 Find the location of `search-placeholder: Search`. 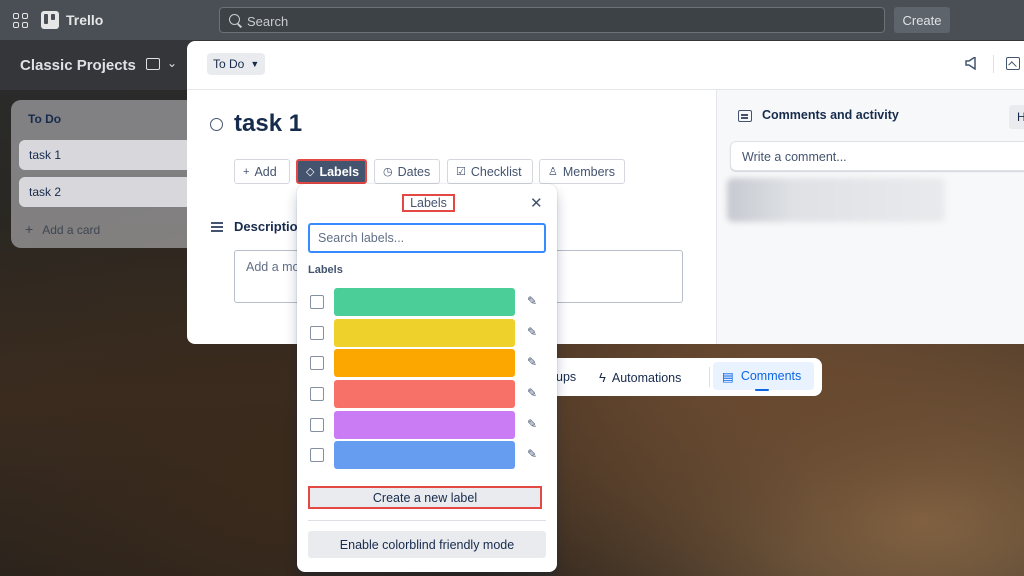

search-placeholder: Search is located at coordinates (268, 21).